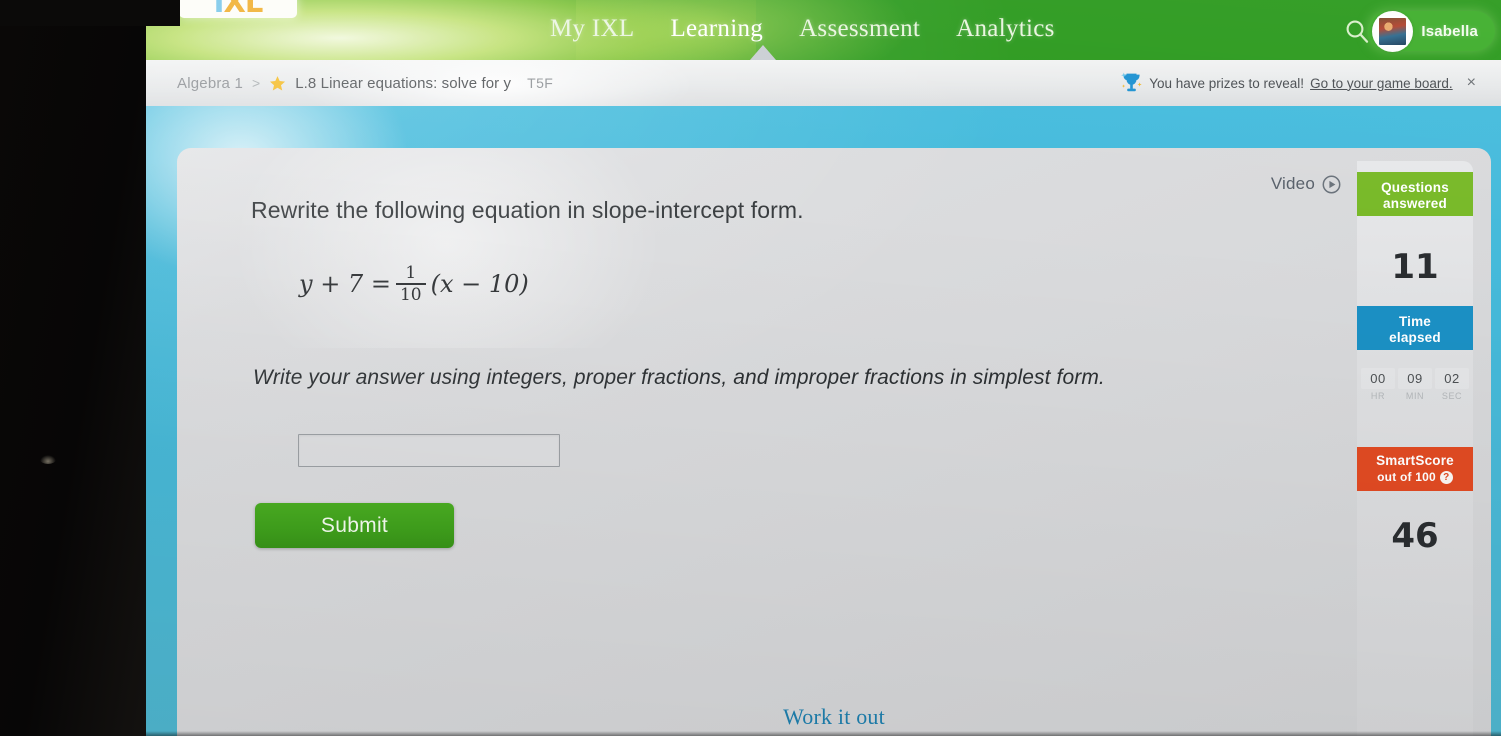 The height and width of the screenshot is (736, 1501). I want to click on breadcrumb-course: Algebra 1, so click(210, 83).